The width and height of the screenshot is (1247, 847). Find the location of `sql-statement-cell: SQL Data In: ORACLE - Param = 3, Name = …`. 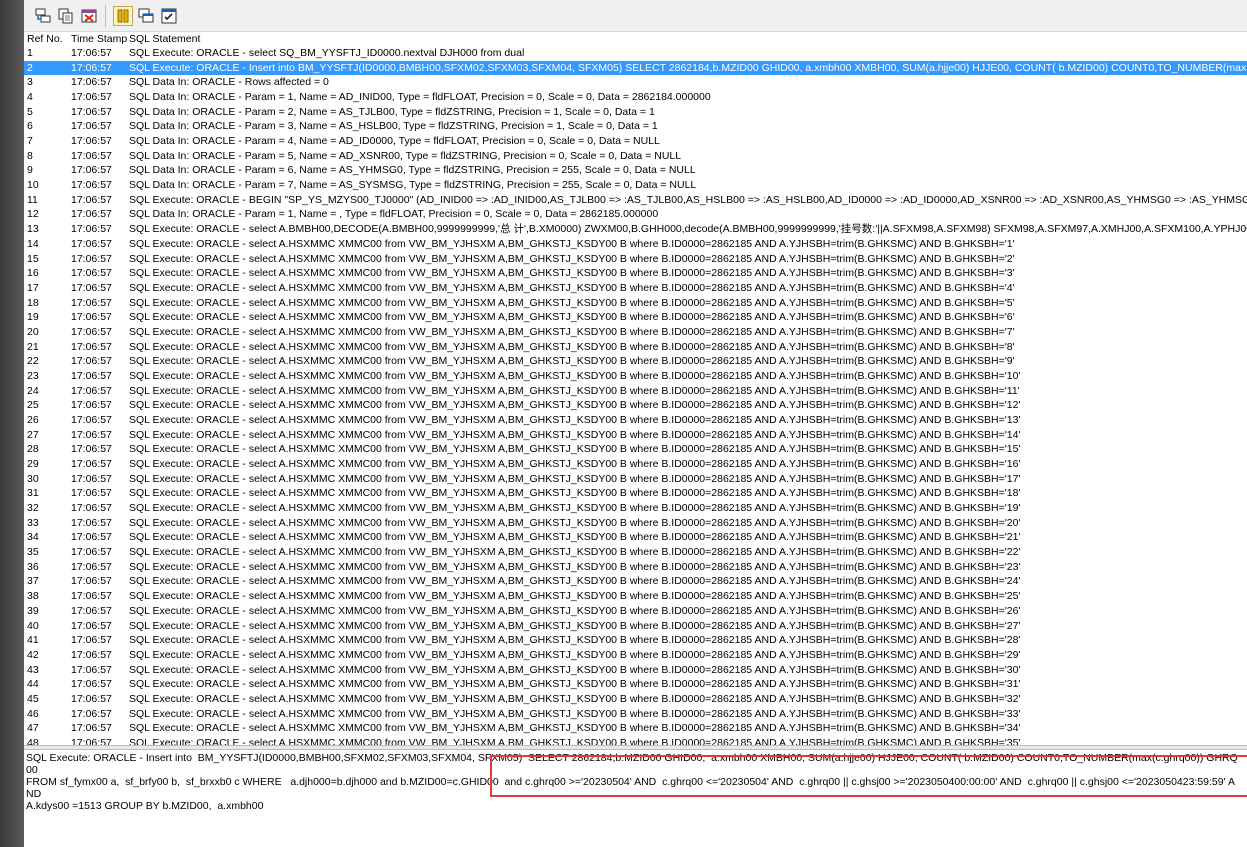

sql-statement-cell: SQL Data In: ORACLE - Param = 3, Name = … is located at coordinates (393, 126).